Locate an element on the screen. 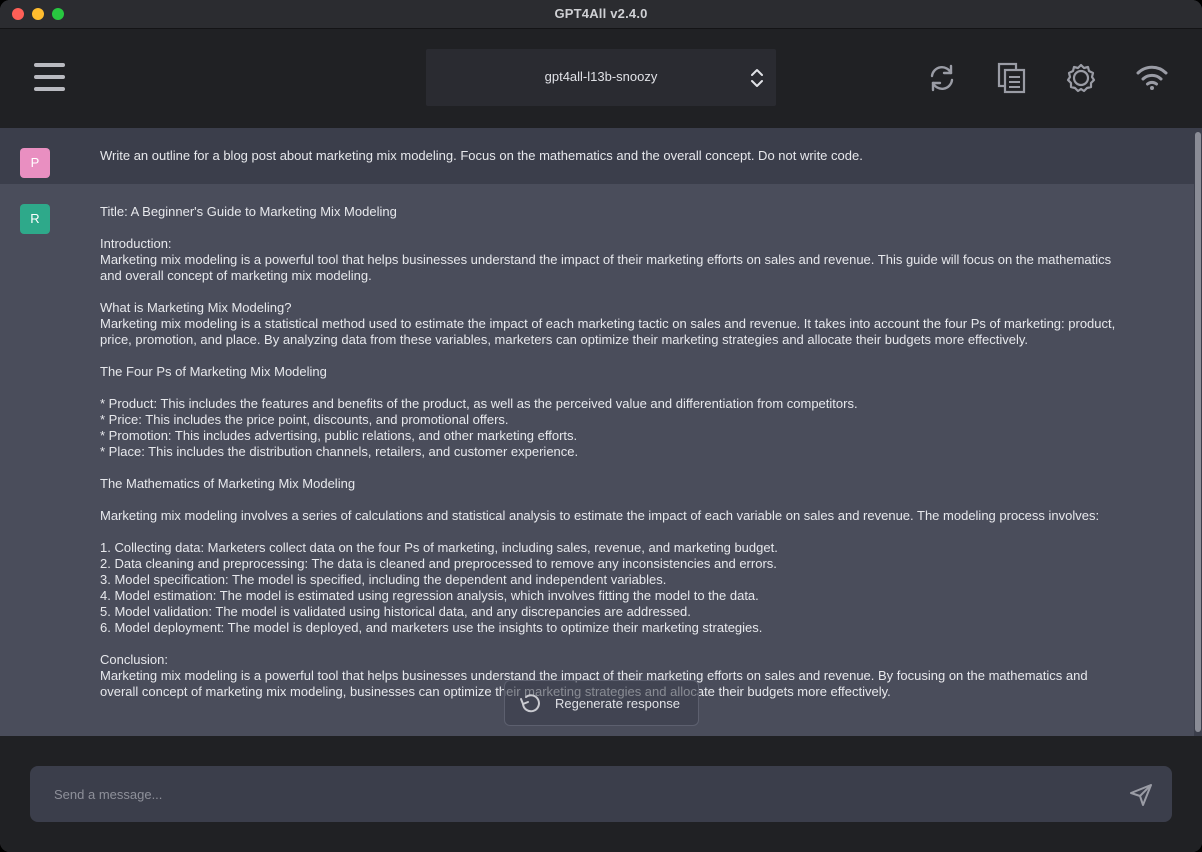 This screenshot has height=852, width=1202. regenerate-icon is located at coordinates (530, 703).